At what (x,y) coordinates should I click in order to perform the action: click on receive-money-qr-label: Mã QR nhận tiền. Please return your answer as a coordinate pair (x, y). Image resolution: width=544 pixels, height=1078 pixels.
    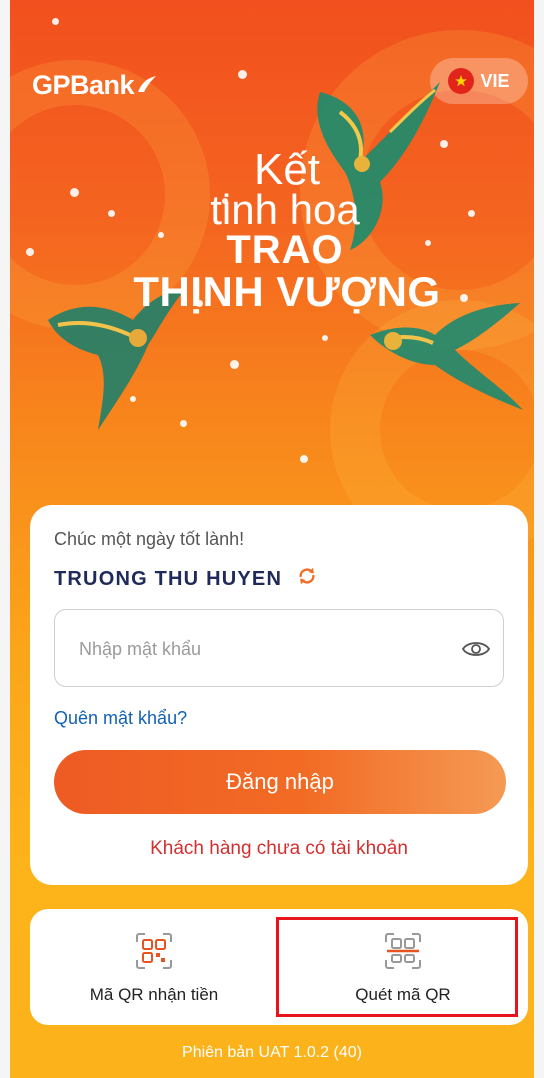
    Looking at the image, I should click on (154, 994).